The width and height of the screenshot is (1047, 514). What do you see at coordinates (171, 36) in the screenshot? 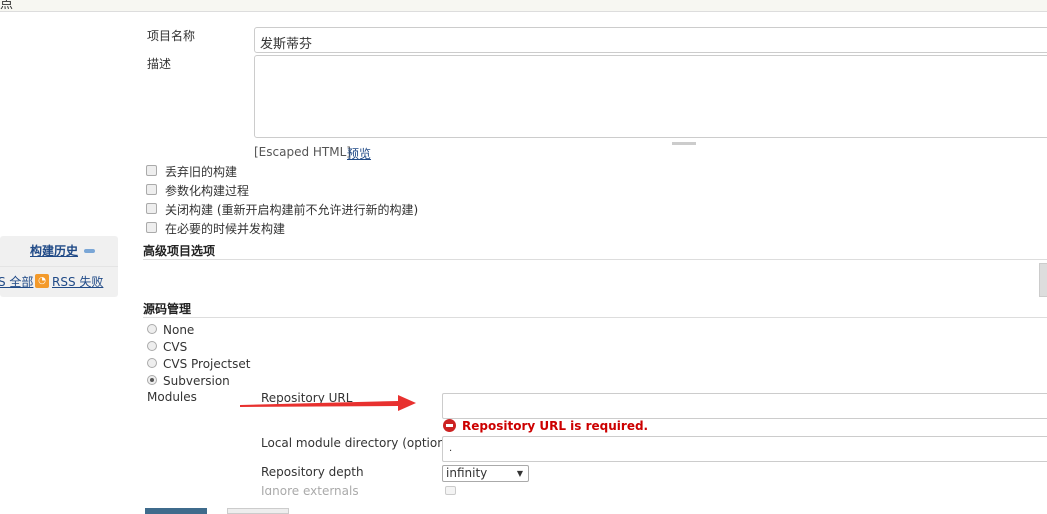
I see `project-name-label: 项目名称` at bounding box center [171, 36].